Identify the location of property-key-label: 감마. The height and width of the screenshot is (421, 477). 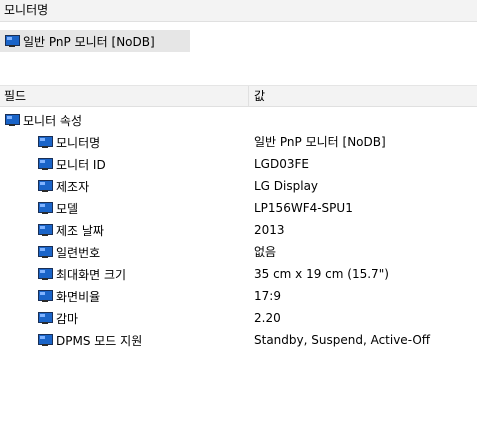
(67, 318).